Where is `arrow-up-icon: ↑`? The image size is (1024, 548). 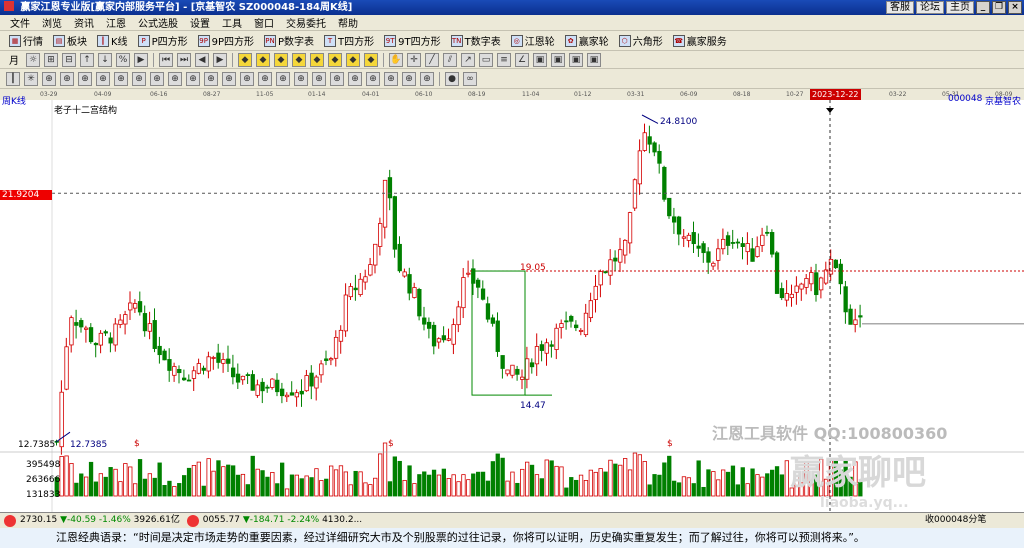
arrow-up-icon: ↑ is located at coordinates (87, 59).